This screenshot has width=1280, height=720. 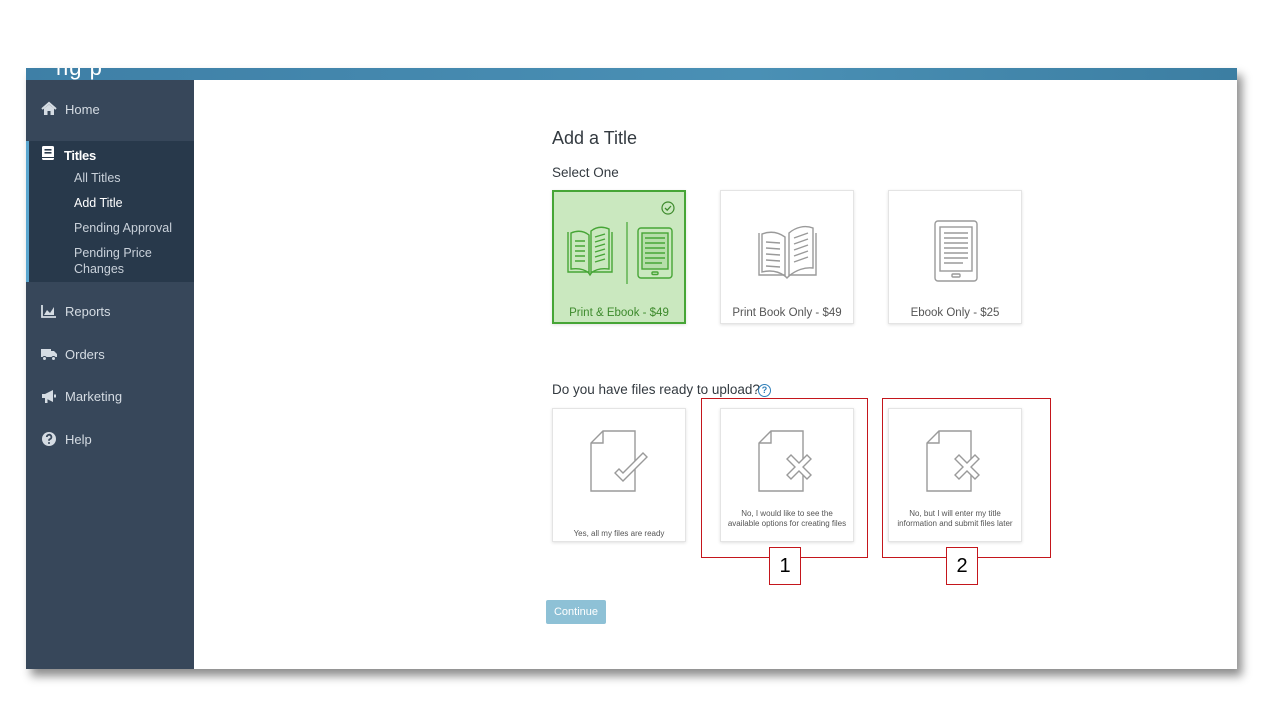 What do you see at coordinates (131, 203) in the screenshot?
I see `sidebar-subitem-add-title: Add Title` at bounding box center [131, 203].